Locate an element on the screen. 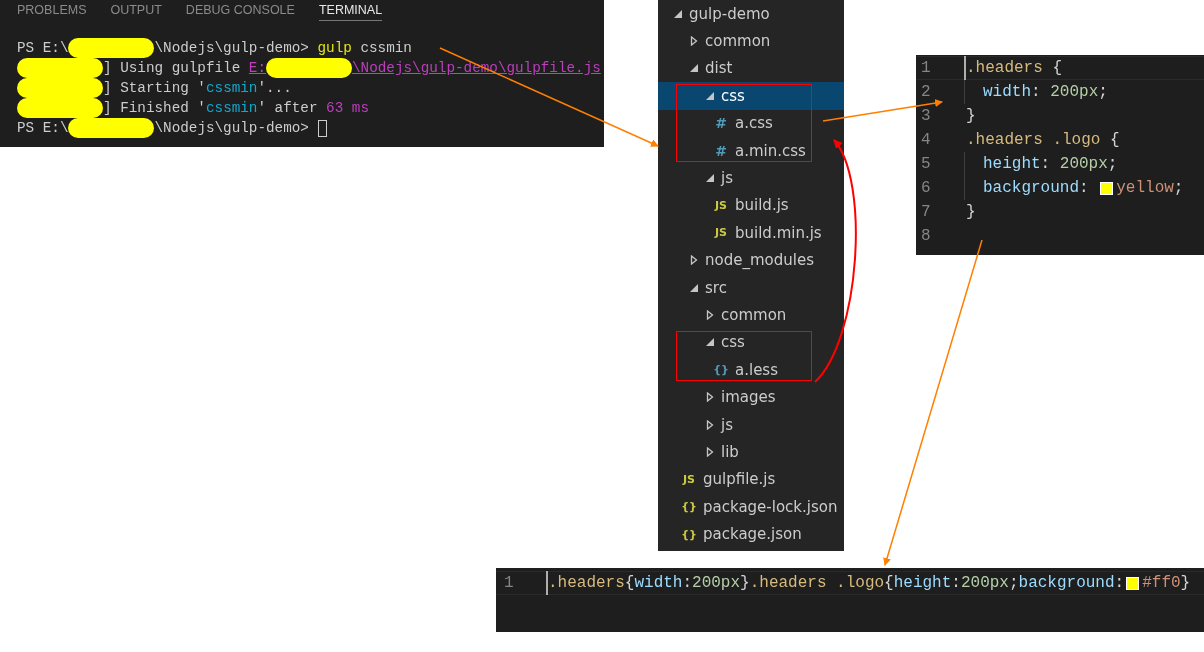 This screenshot has height=652, width=1204. folder-name: images is located at coordinates (748, 397).